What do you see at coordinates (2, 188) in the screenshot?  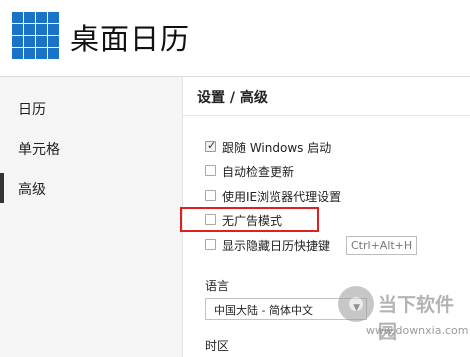 I see `active-indicator` at bounding box center [2, 188].